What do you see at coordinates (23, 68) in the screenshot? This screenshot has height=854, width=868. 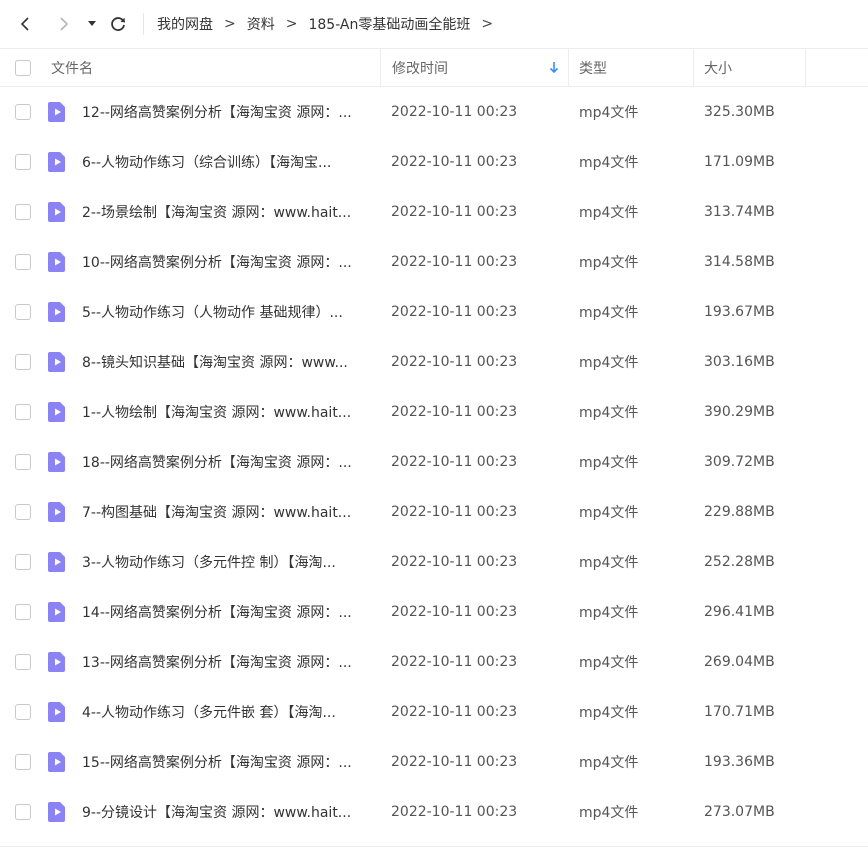 I see `select-all-checkbox` at bounding box center [23, 68].